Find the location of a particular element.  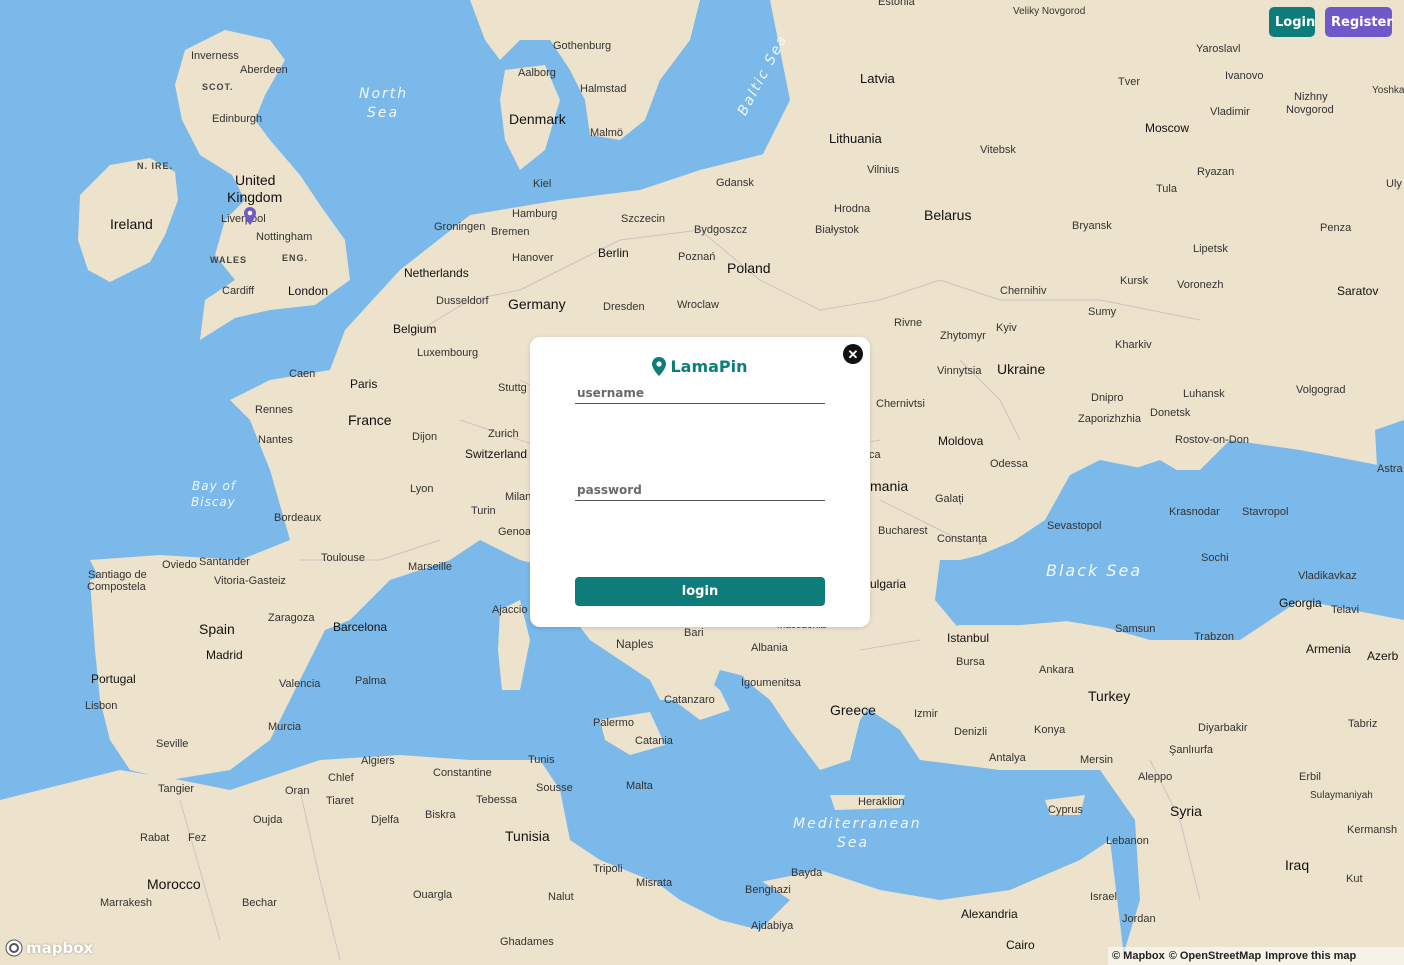

label-saratov: Saratov is located at coordinates (1358, 291).